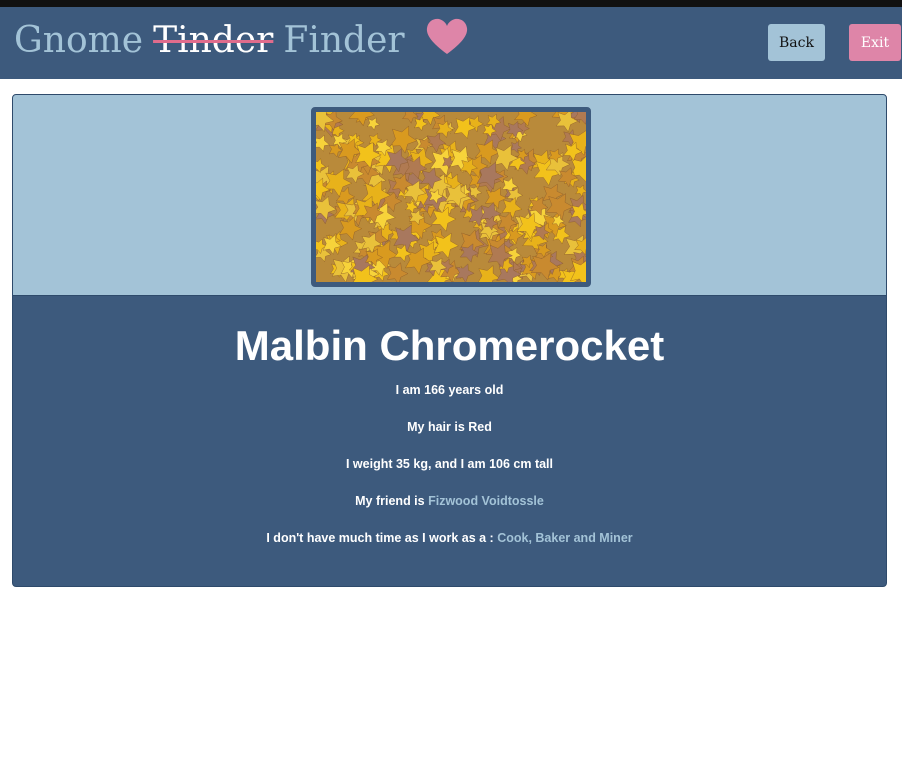 The image size is (902, 781). I want to click on brand-text-struck: Tinder, so click(213, 40).